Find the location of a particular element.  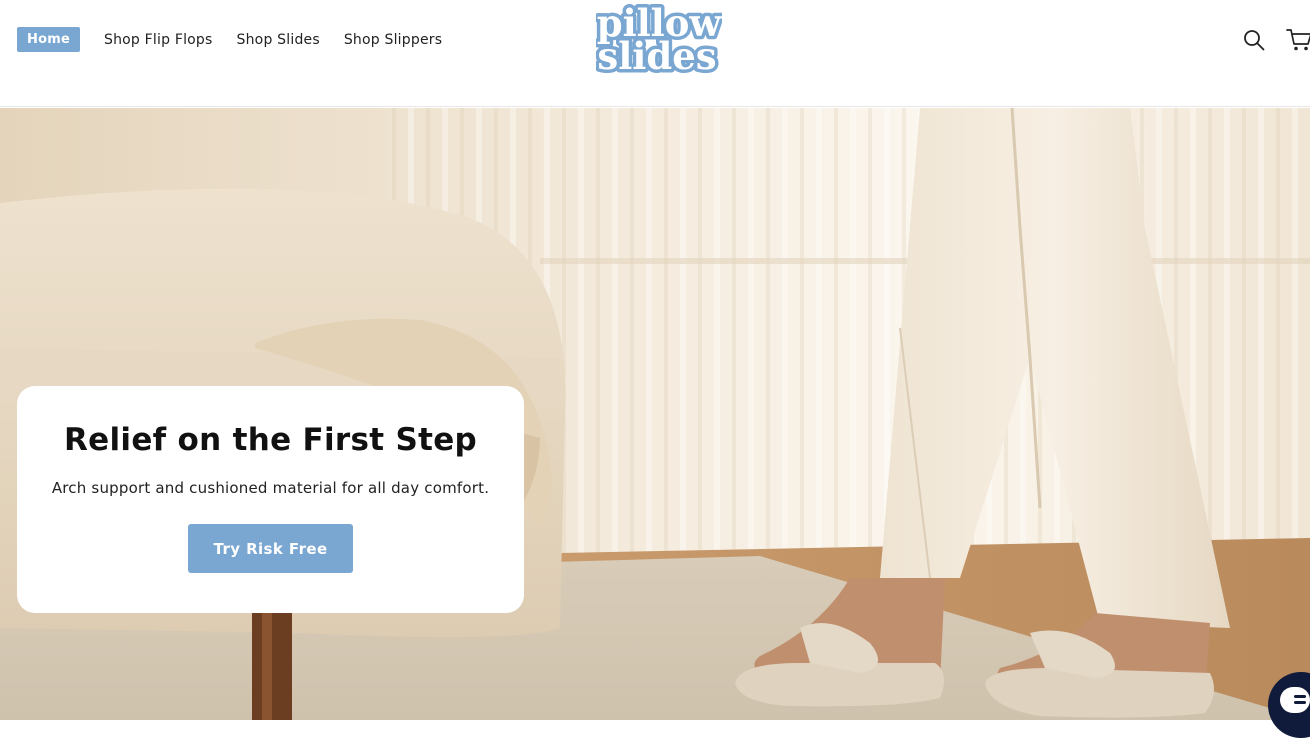

brand-logo: pillow pillow slides slides is located at coordinates (659, 39).